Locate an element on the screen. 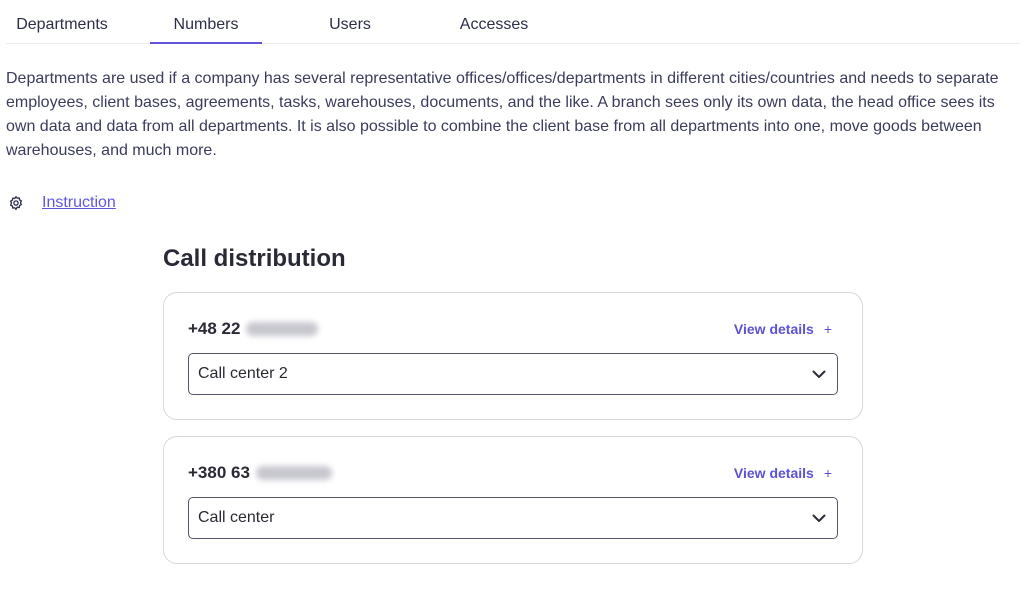 This screenshot has height=593, width=1031. select-value: Call center 2 is located at coordinates (243, 373).